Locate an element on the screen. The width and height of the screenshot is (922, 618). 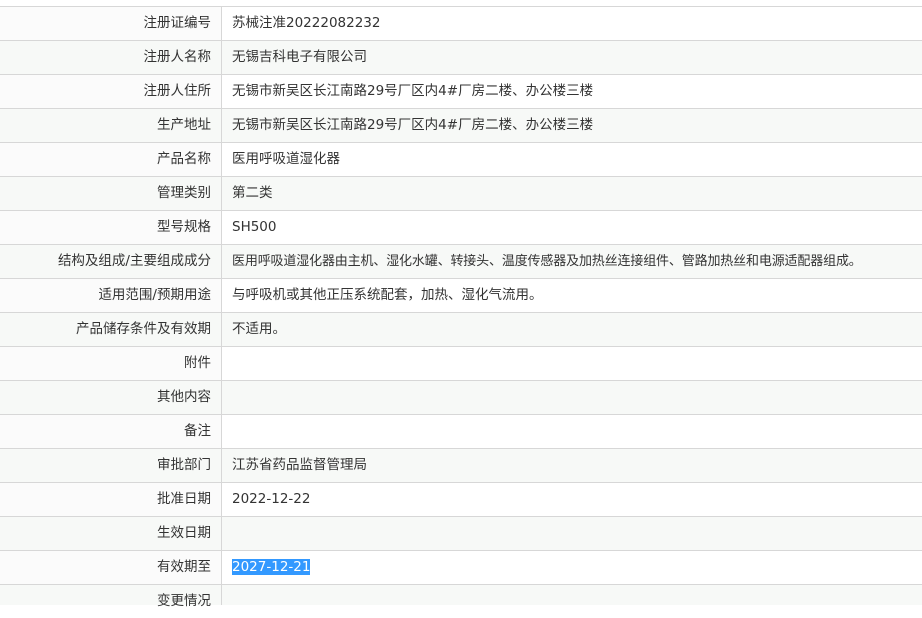
table-row: 审批部门 江苏省药品监督管理局 is located at coordinates (461, 466).